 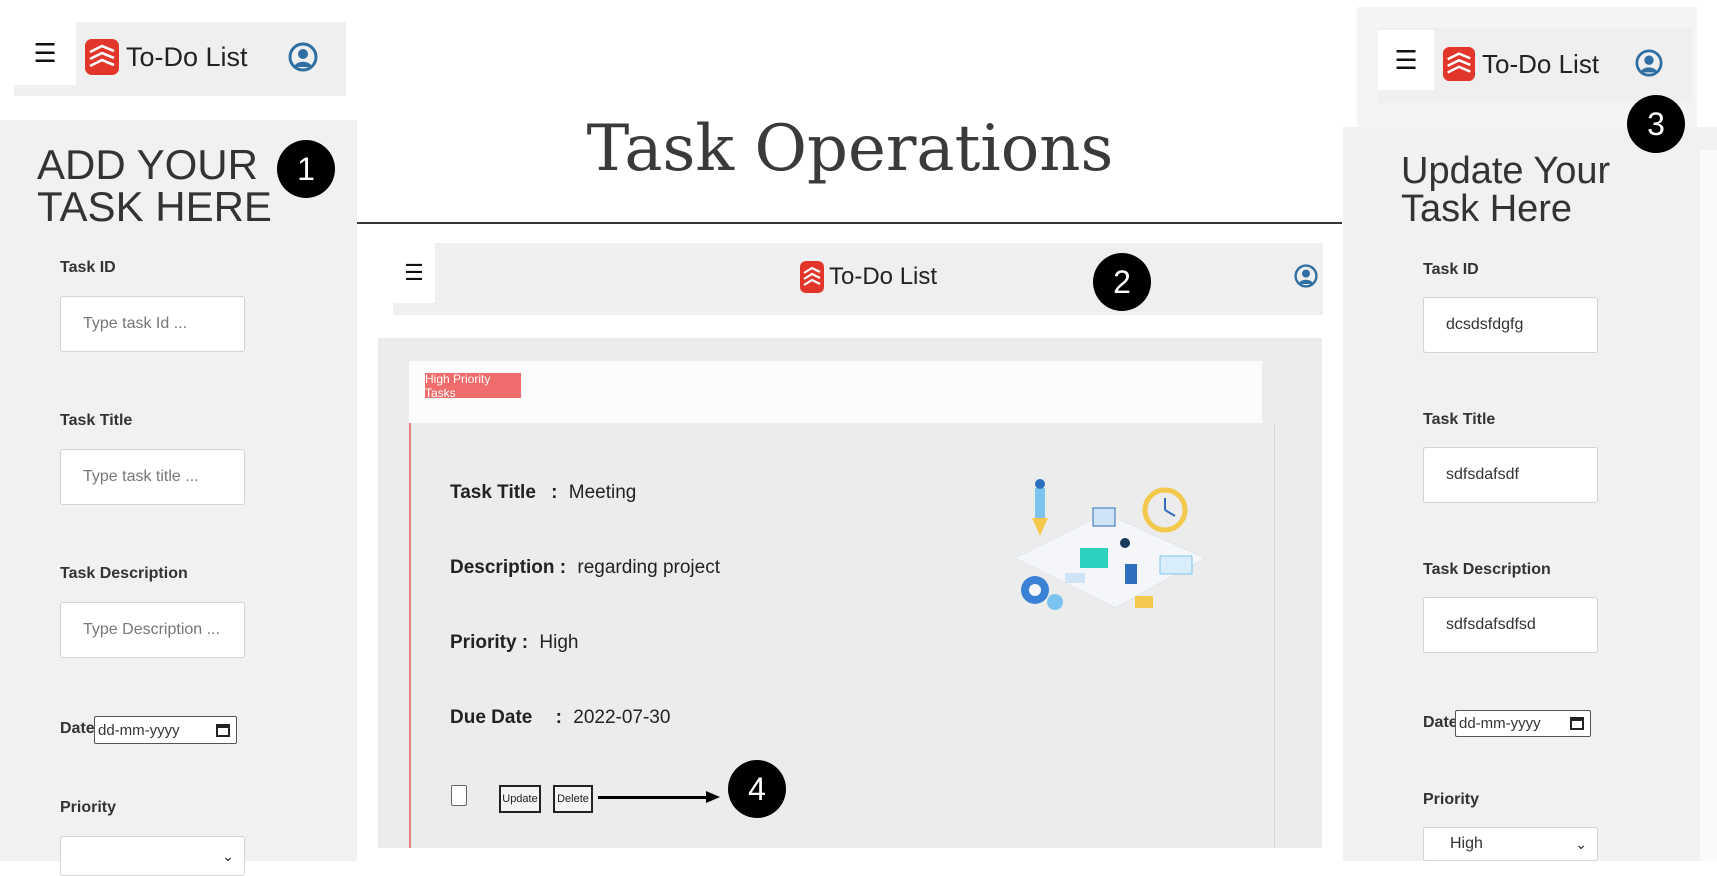 I want to click on center-brand: To-Do List, so click(x=868, y=277).